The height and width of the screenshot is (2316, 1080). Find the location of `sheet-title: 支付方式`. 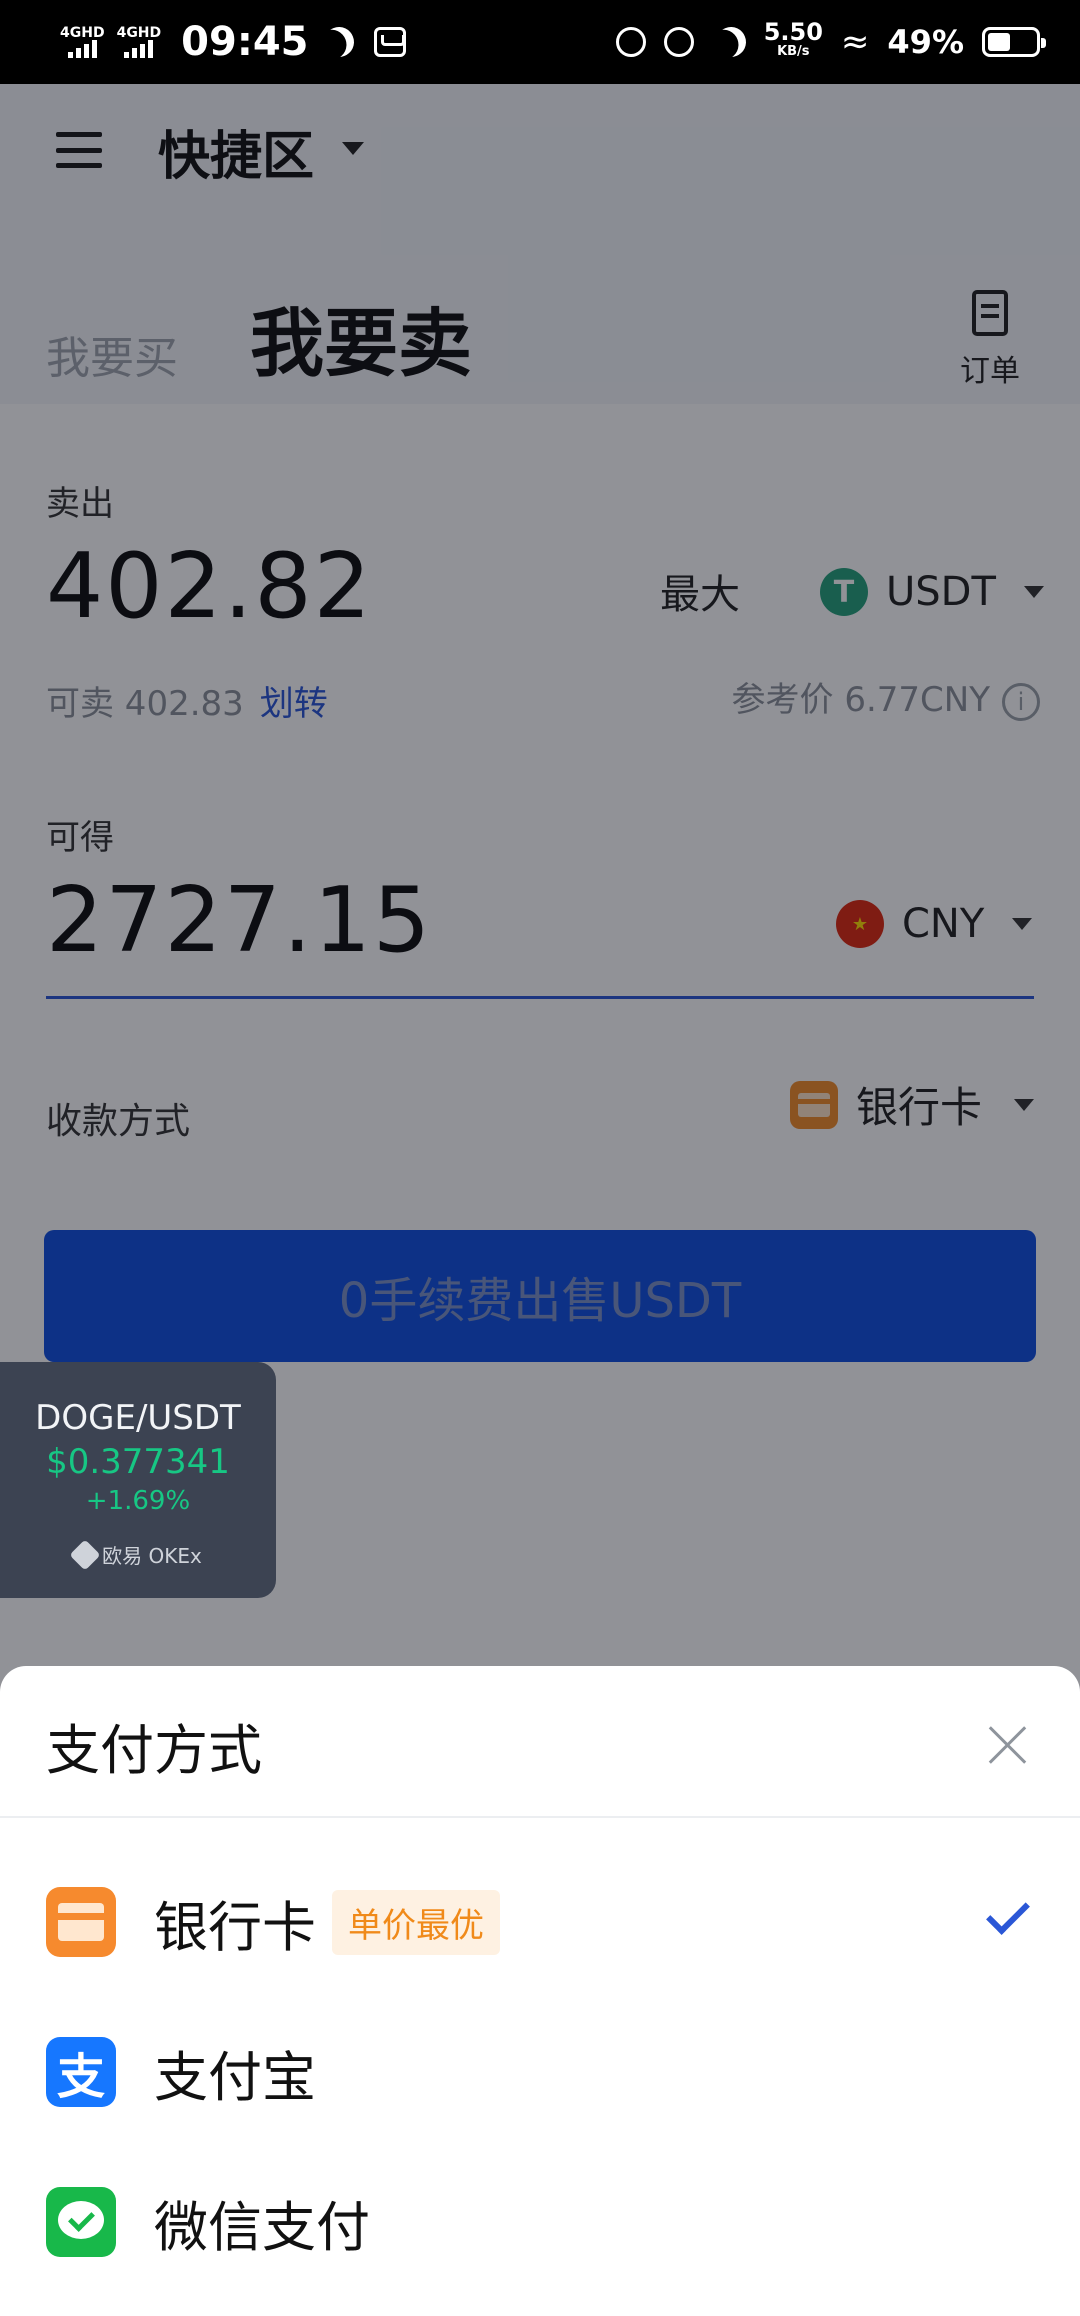

sheet-title: 支付方式 is located at coordinates (154, 1750).